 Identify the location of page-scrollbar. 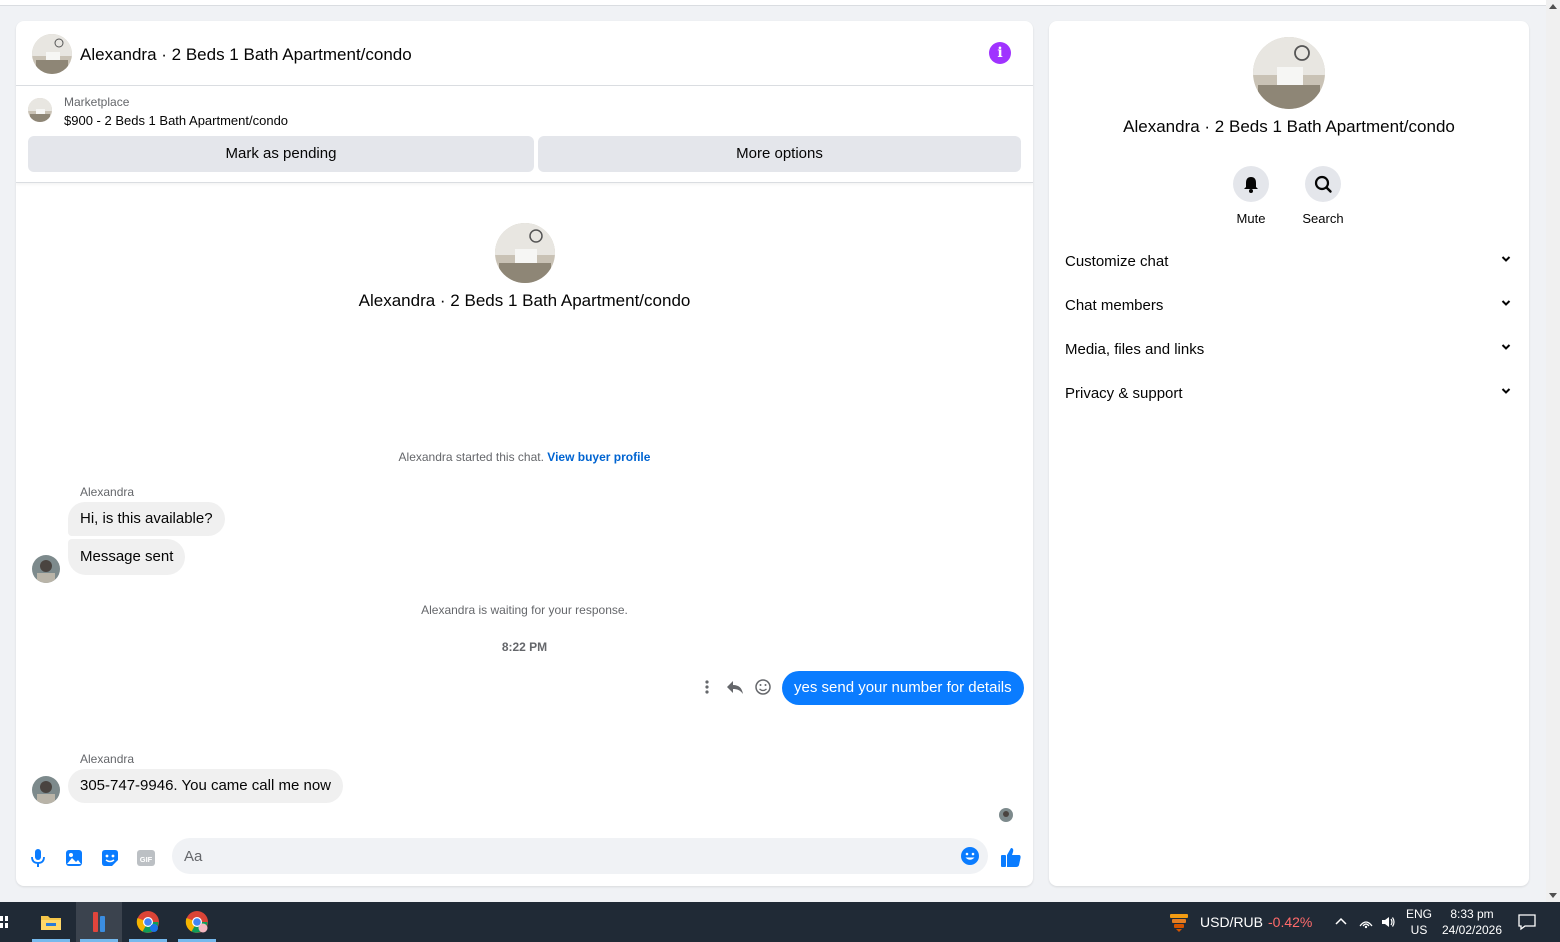
(1553, 451).